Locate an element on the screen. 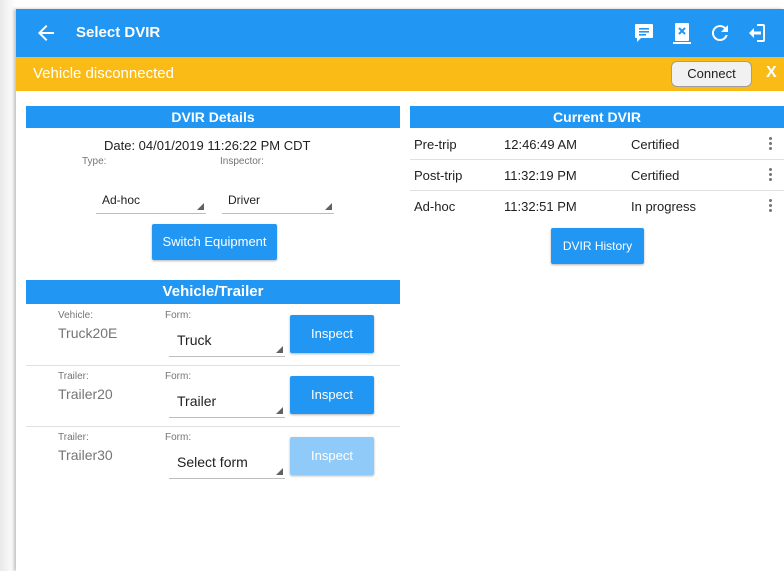  page-title: Select DVIR is located at coordinates (118, 32).